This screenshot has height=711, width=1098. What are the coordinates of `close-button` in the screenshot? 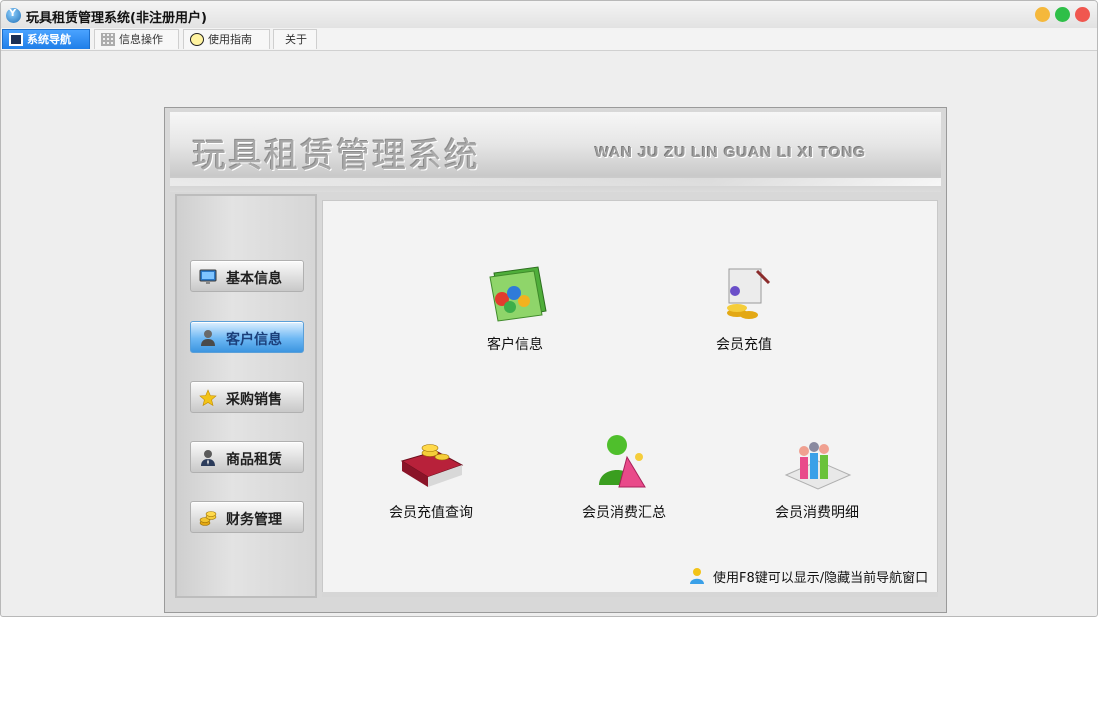 It's located at (1082, 14).